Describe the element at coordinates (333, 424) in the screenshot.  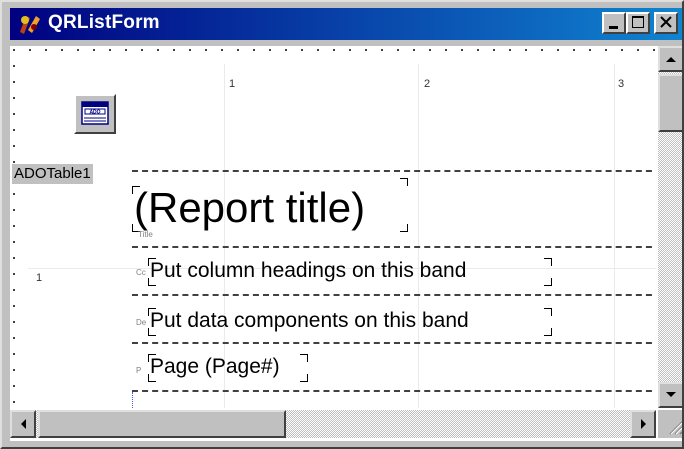
I see `horizontal-scrollbar` at that location.